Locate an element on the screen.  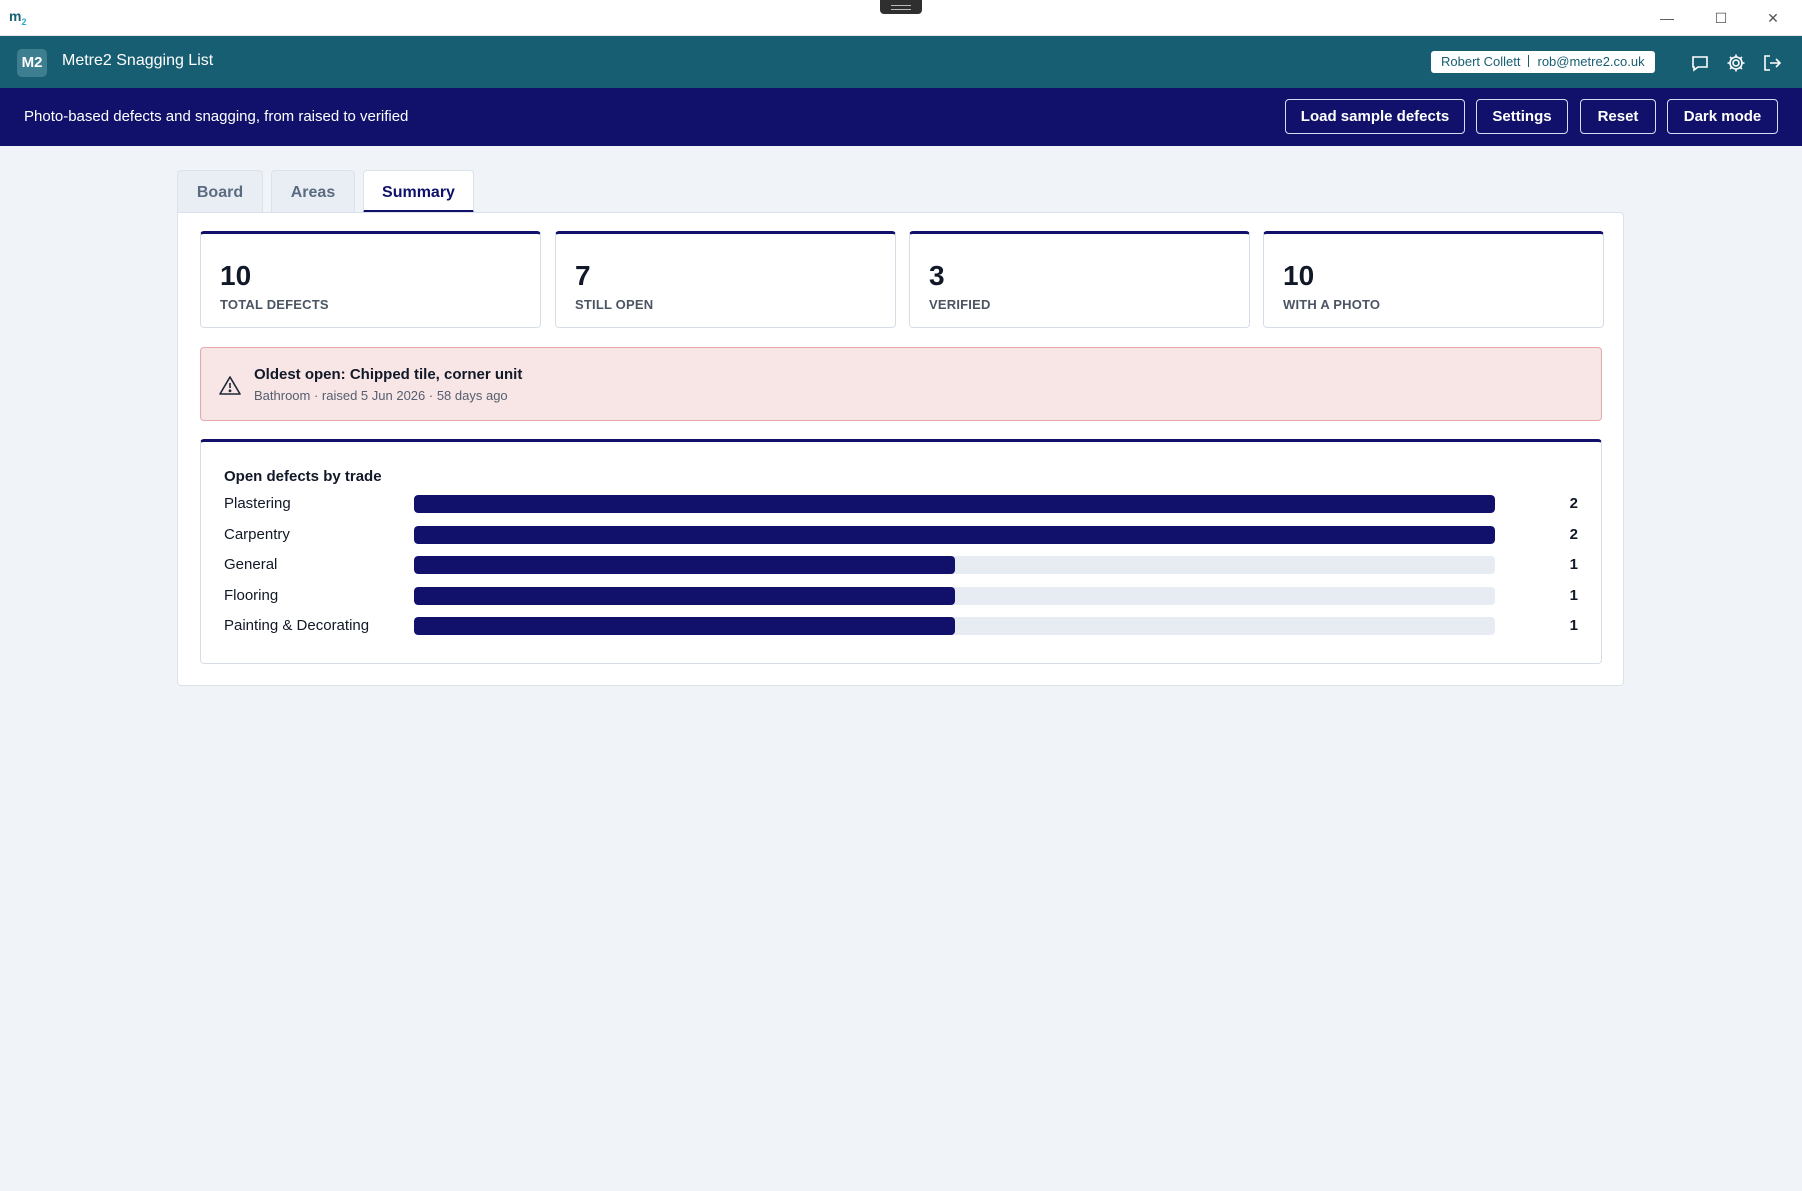
trade-name: Painting & Decorating is located at coordinates (297, 625).